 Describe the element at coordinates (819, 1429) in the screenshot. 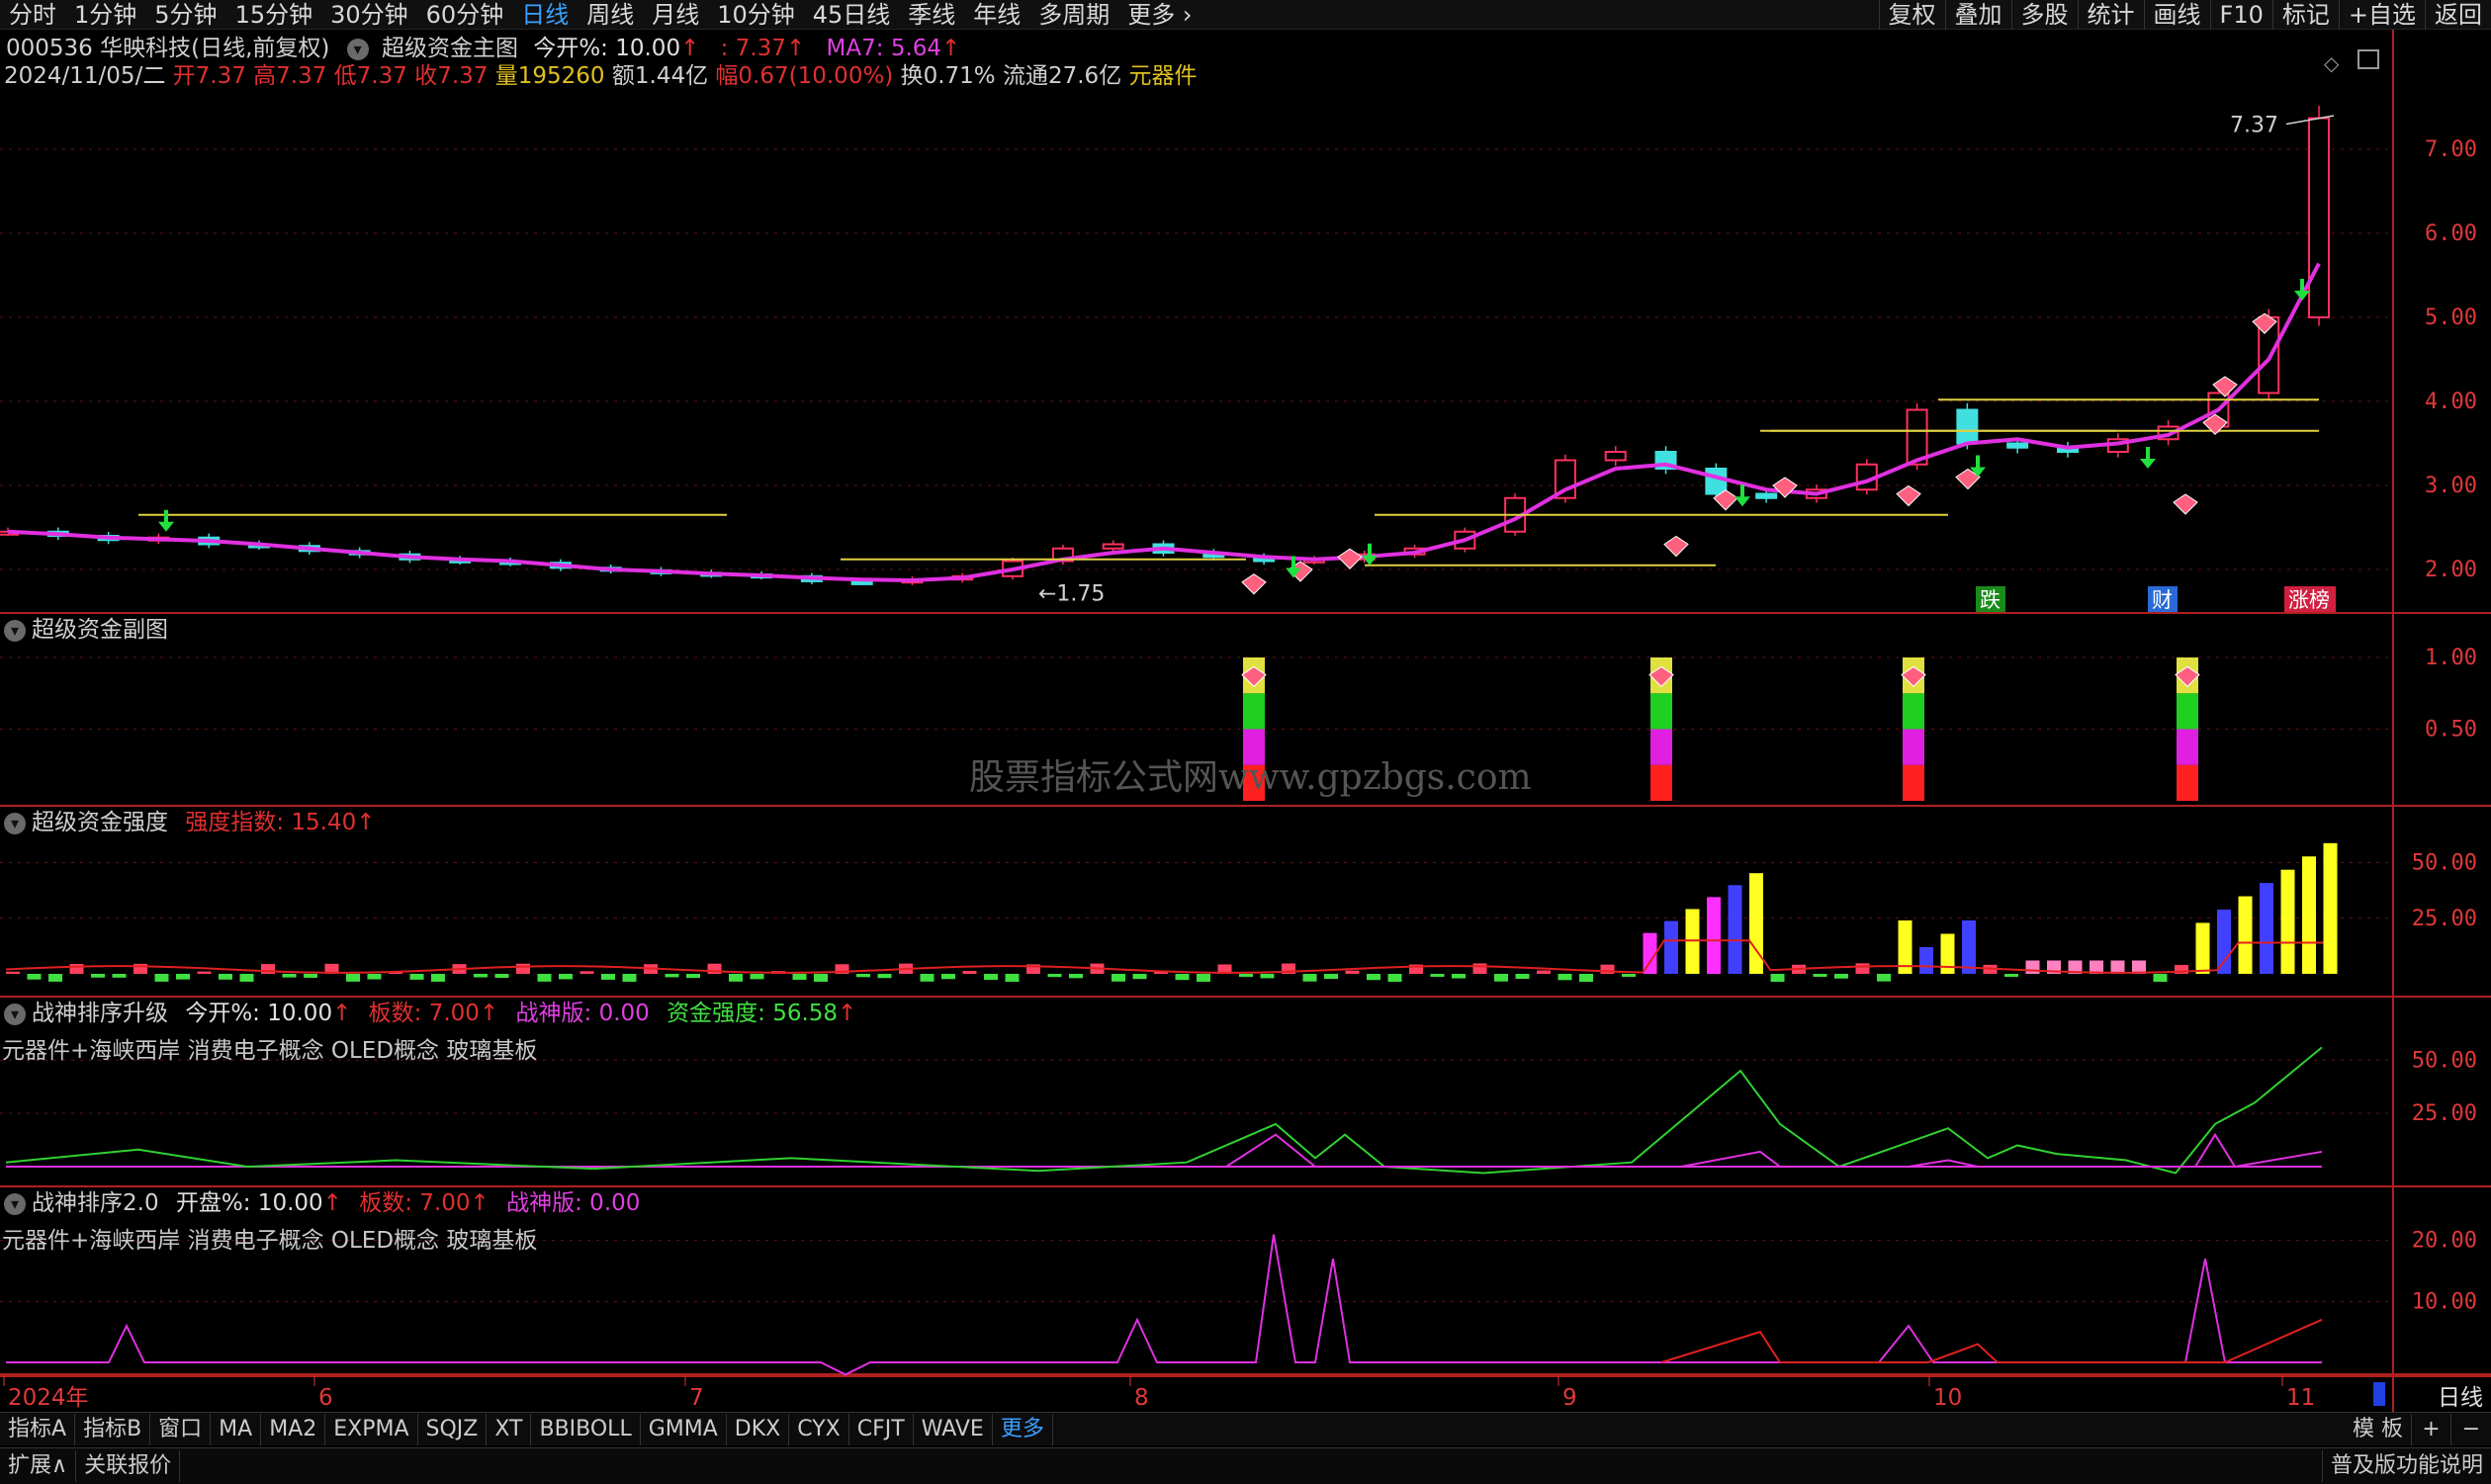

I see `indicator-tab-11: CYX` at that location.